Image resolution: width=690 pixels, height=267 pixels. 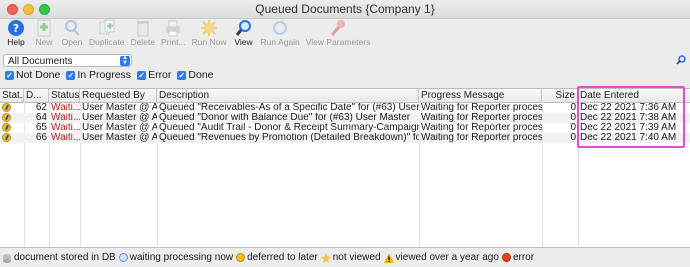 What do you see at coordinates (634, 95) in the screenshot?
I see `column-header-date-entered: Date Entered` at bounding box center [634, 95].